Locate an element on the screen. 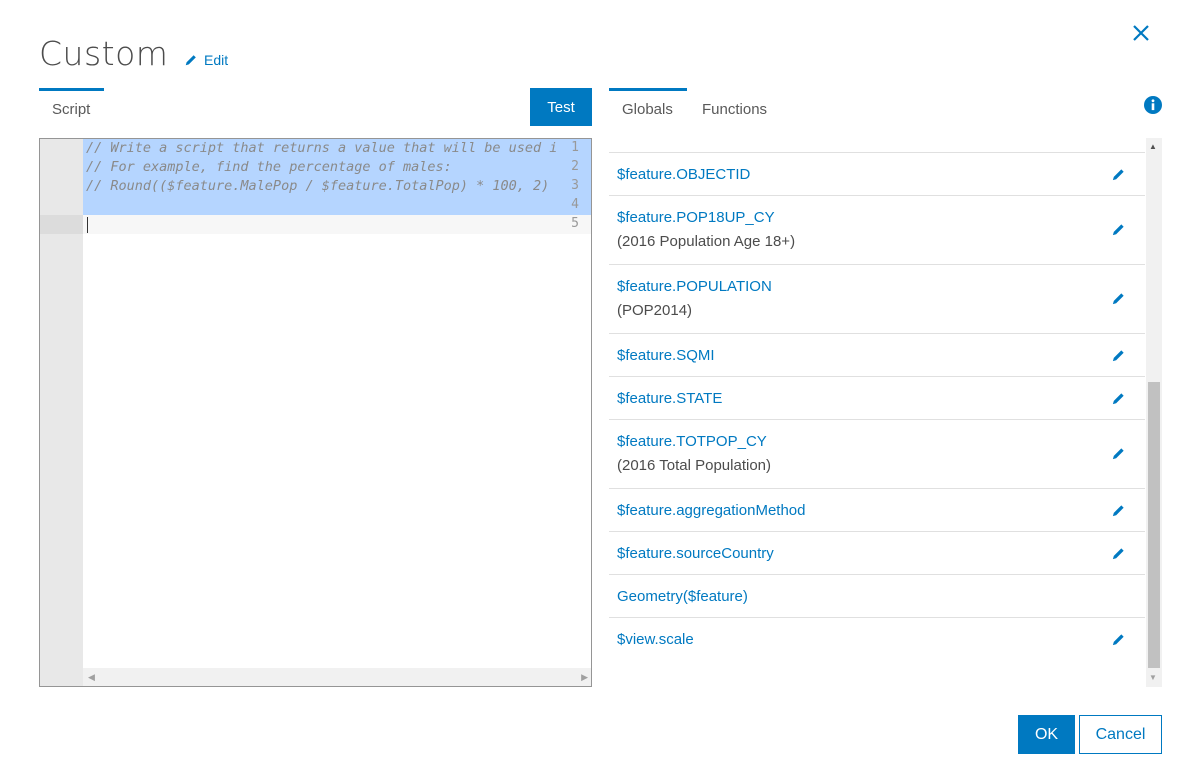 The image size is (1200, 774). scroll-down-icon: ▼ is located at coordinates (1153, 677).